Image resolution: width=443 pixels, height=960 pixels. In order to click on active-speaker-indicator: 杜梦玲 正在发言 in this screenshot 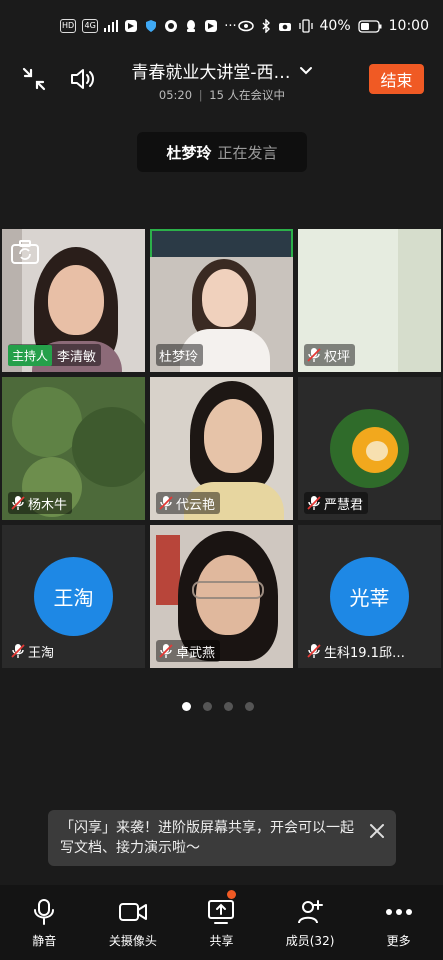, I will do `click(222, 152)`.